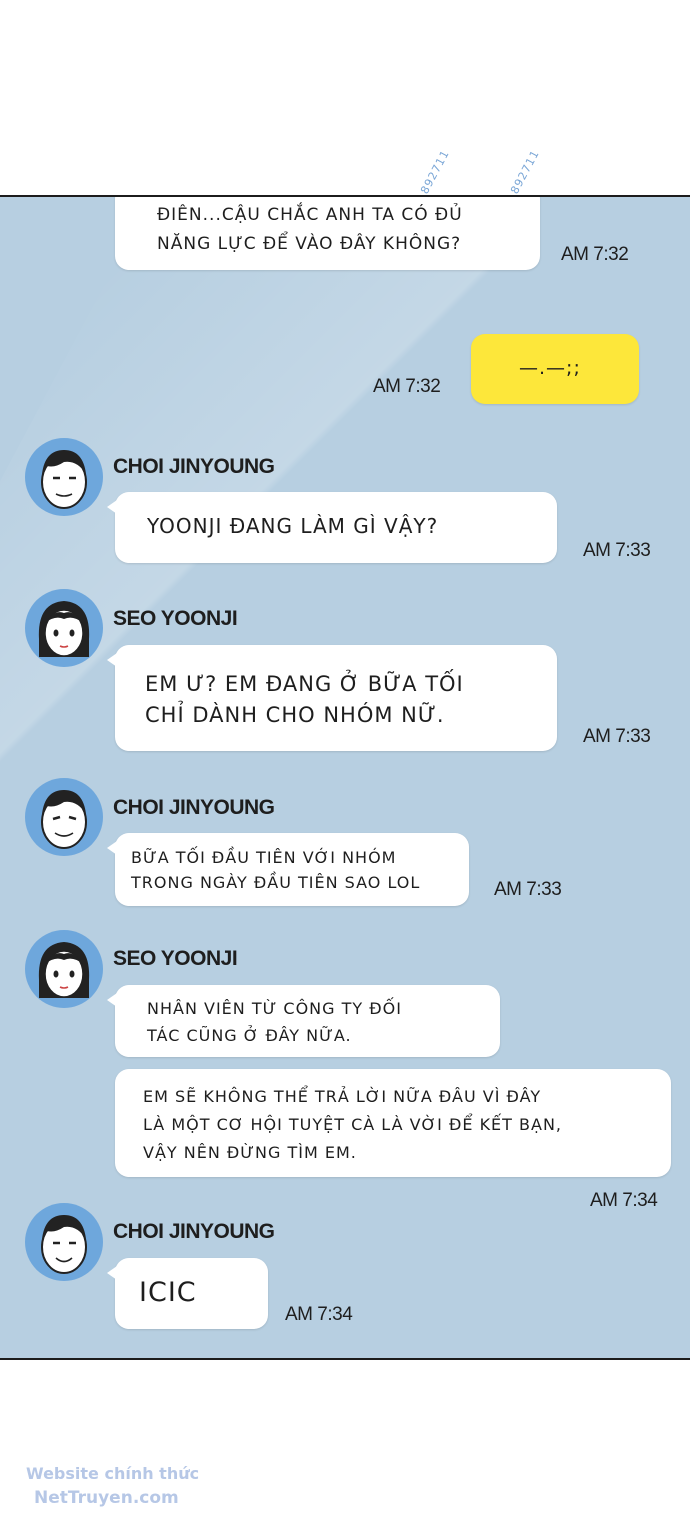 This screenshot has height=1535, width=690. I want to click on message-line: NĂNG LỰC ĐỂ VÀO ĐÂY KHÔNG?, so click(309, 244).